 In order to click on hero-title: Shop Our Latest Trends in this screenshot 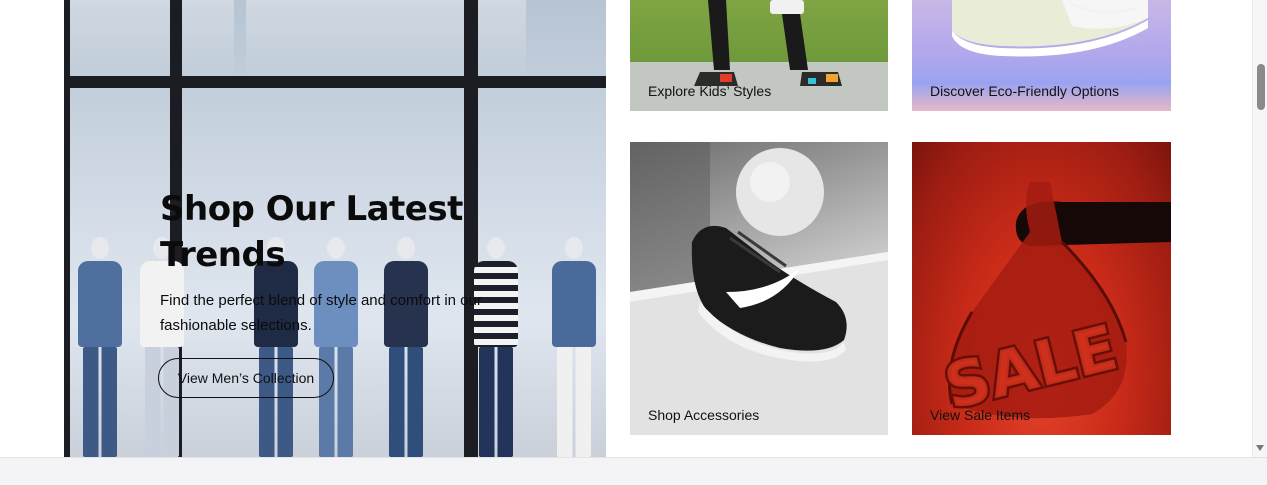, I will do `click(311, 232)`.